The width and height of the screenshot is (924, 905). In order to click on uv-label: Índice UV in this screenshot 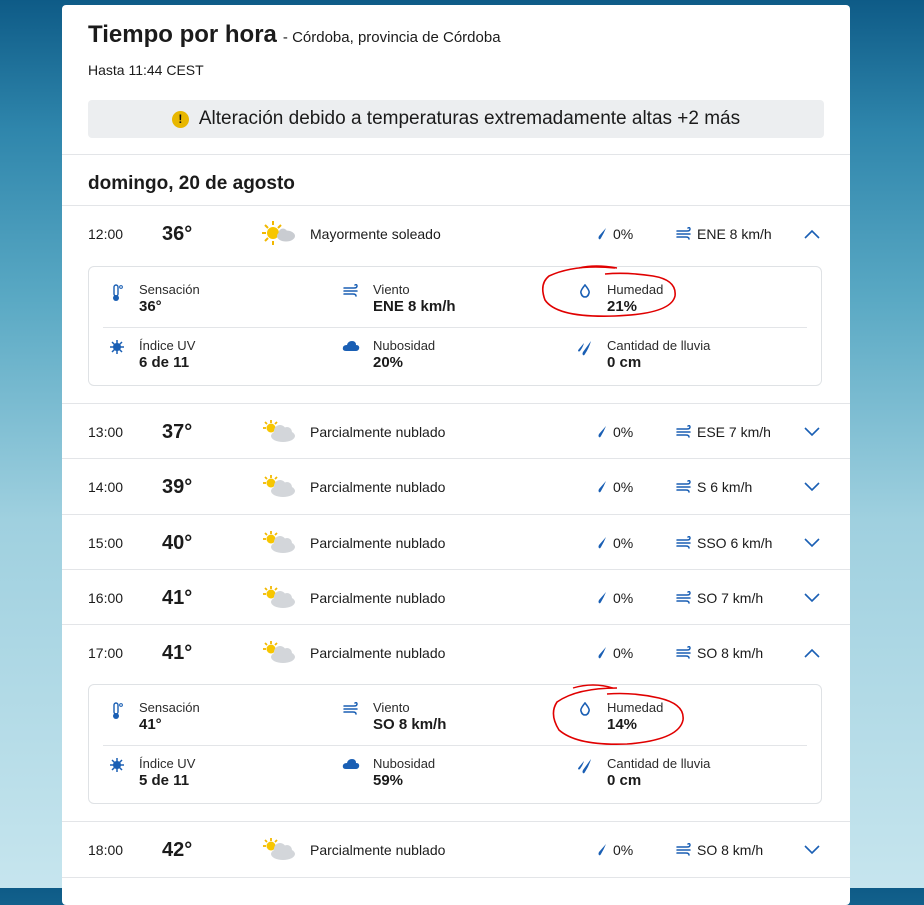, I will do `click(167, 345)`.